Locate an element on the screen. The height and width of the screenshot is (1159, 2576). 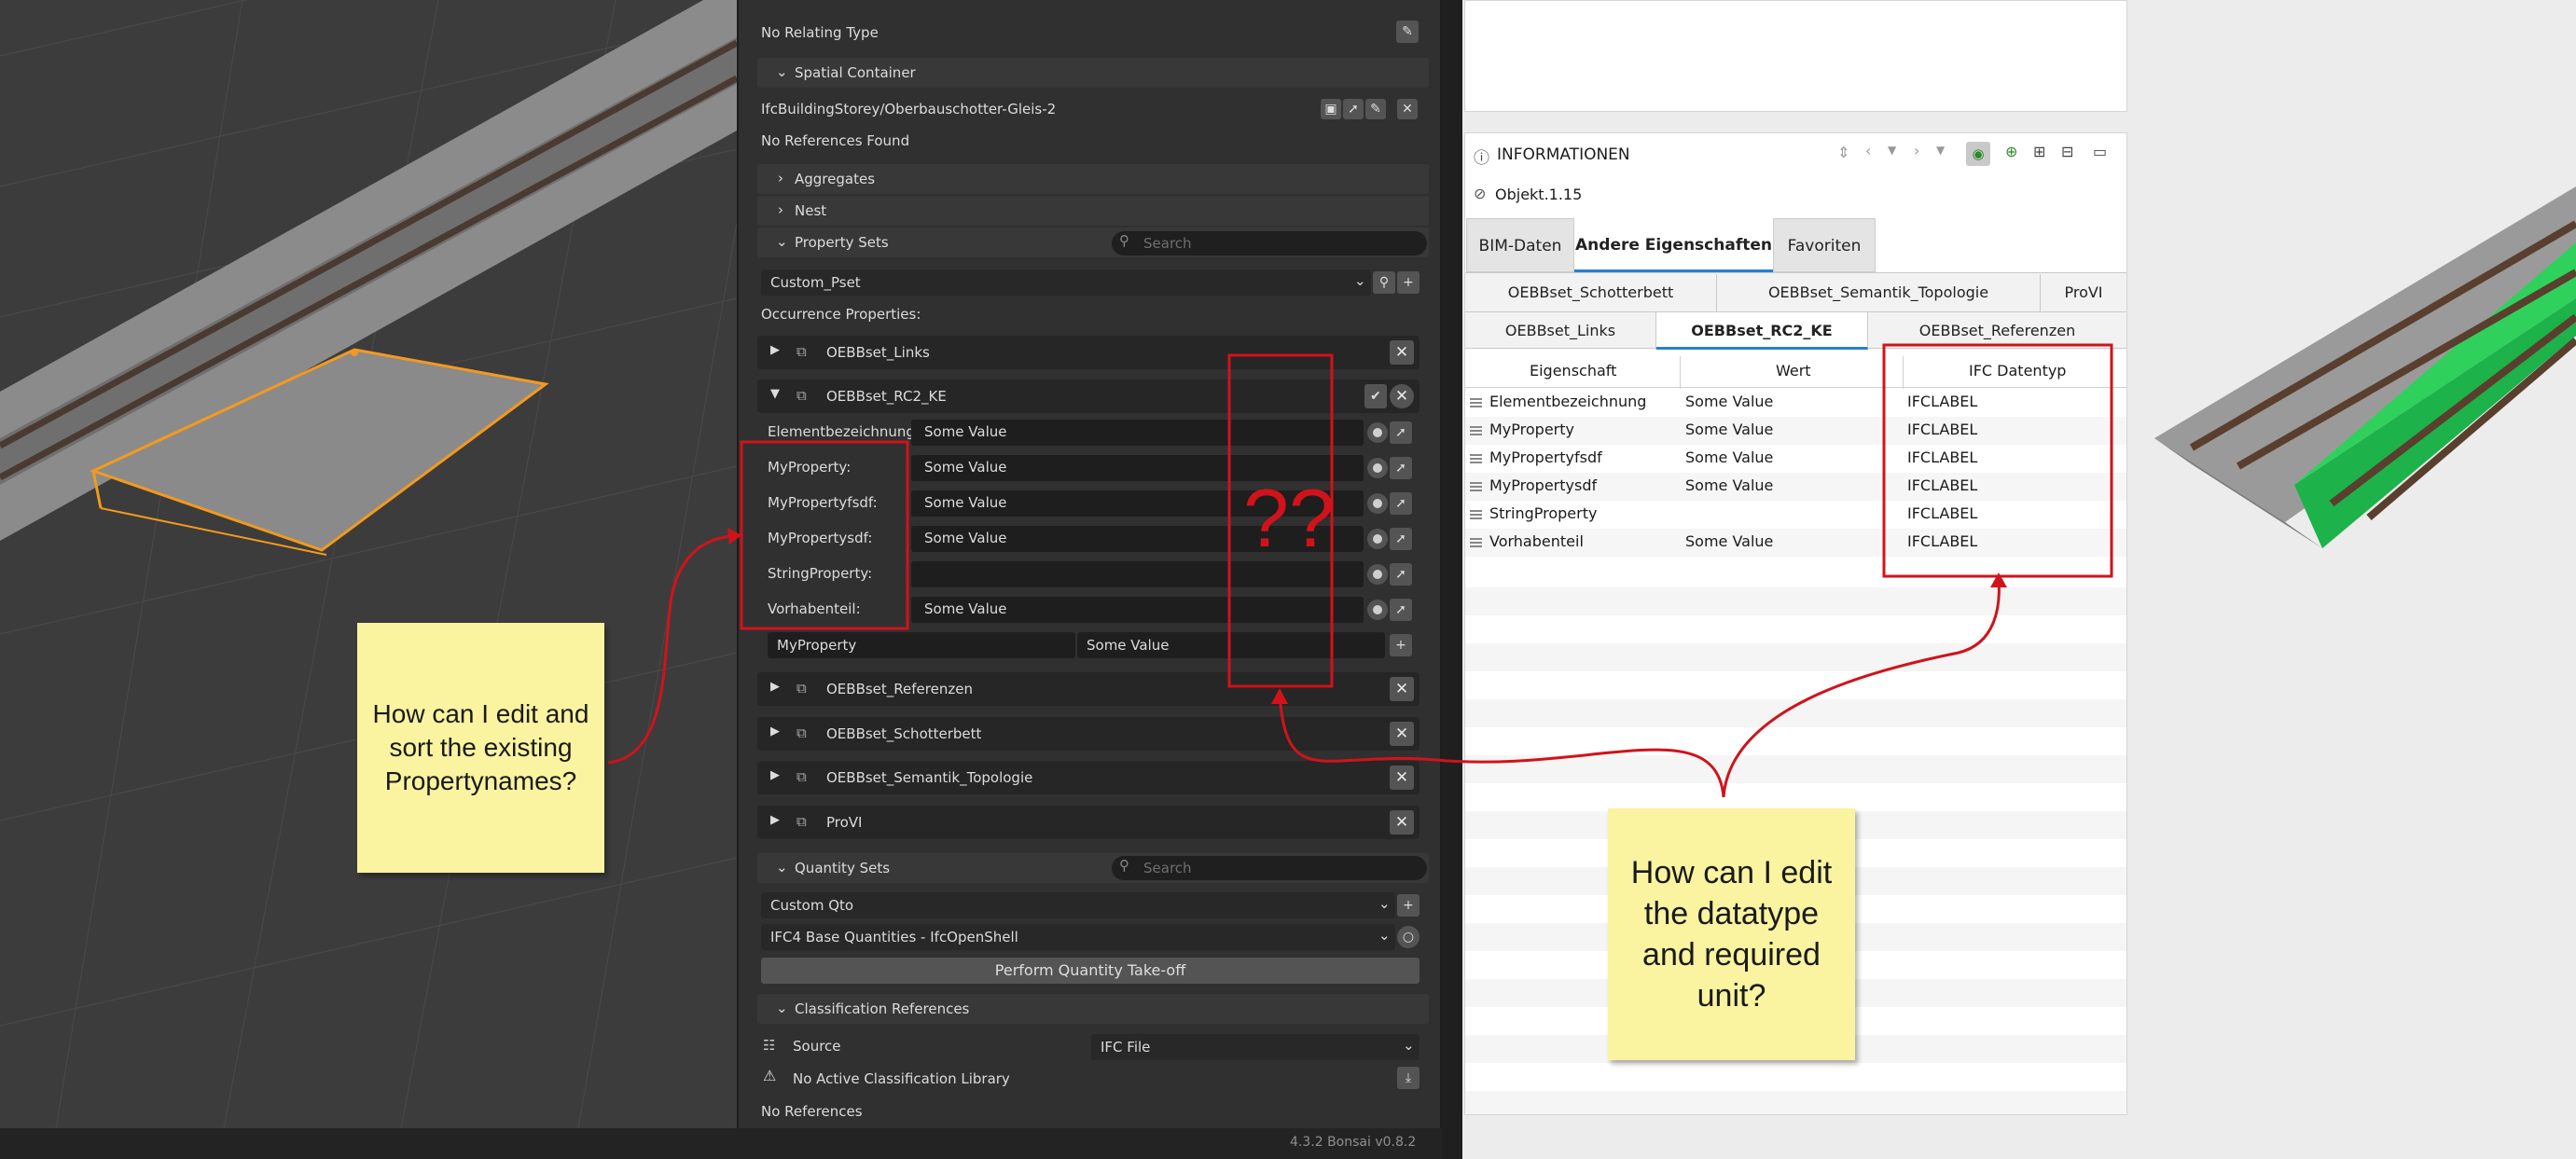
confirm-pset-button: ✔ is located at coordinates (1375, 396).